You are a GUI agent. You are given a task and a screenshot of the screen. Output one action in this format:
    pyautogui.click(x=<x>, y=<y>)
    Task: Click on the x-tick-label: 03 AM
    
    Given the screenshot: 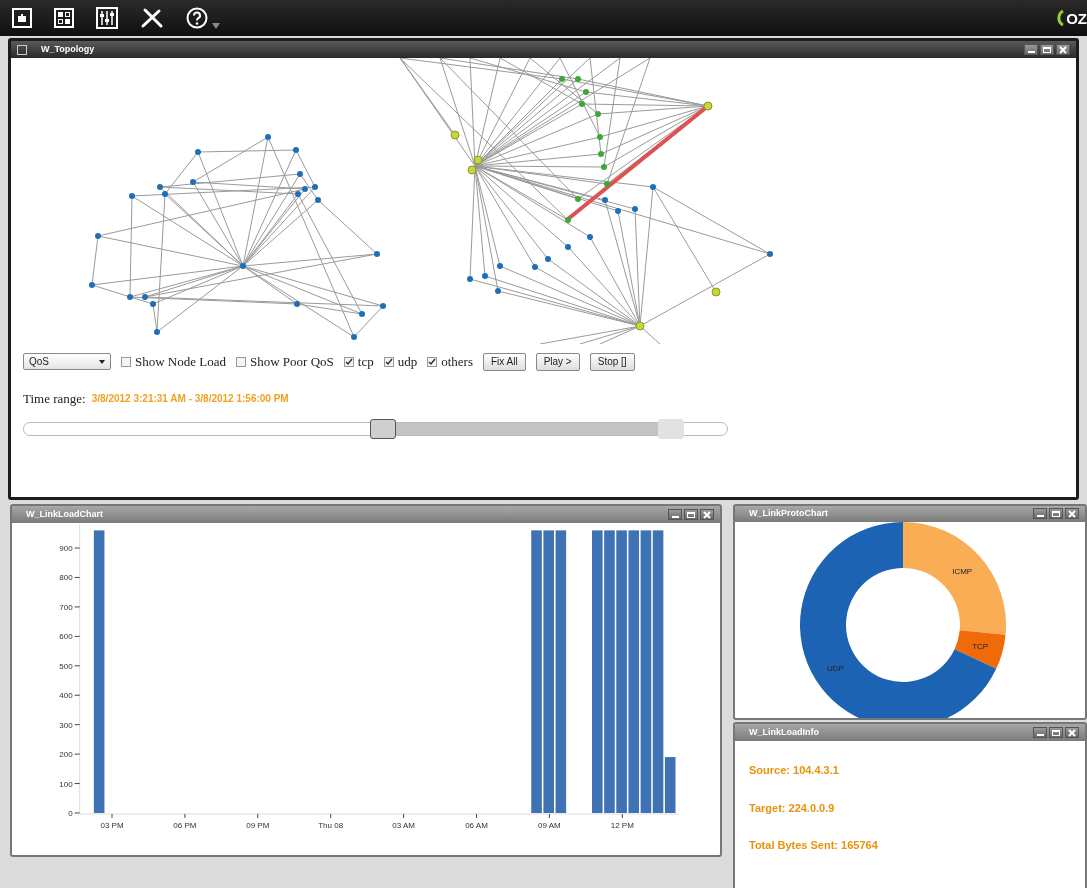 What is the action you would take?
    pyautogui.click(x=403, y=825)
    